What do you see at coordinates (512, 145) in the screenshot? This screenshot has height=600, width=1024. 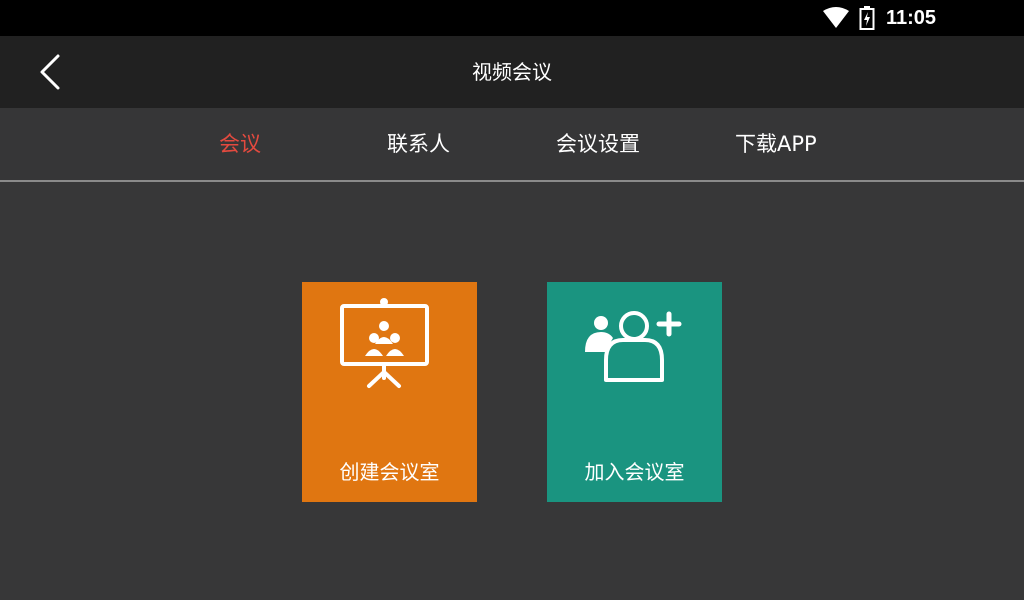 I see `tab-bar: 会议 联系人 会议设置 下载APP` at bounding box center [512, 145].